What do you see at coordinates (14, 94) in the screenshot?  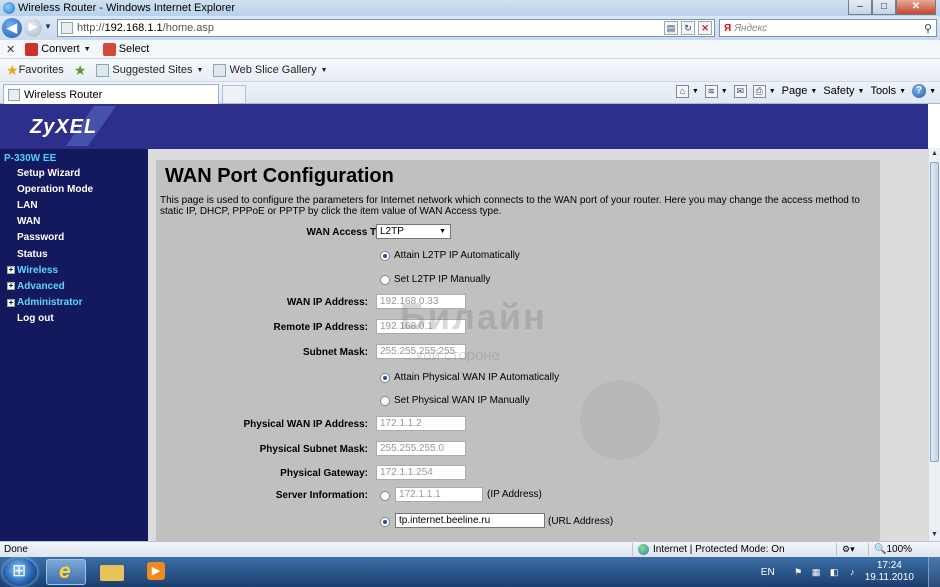 I see `page-icon` at bounding box center [14, 94].